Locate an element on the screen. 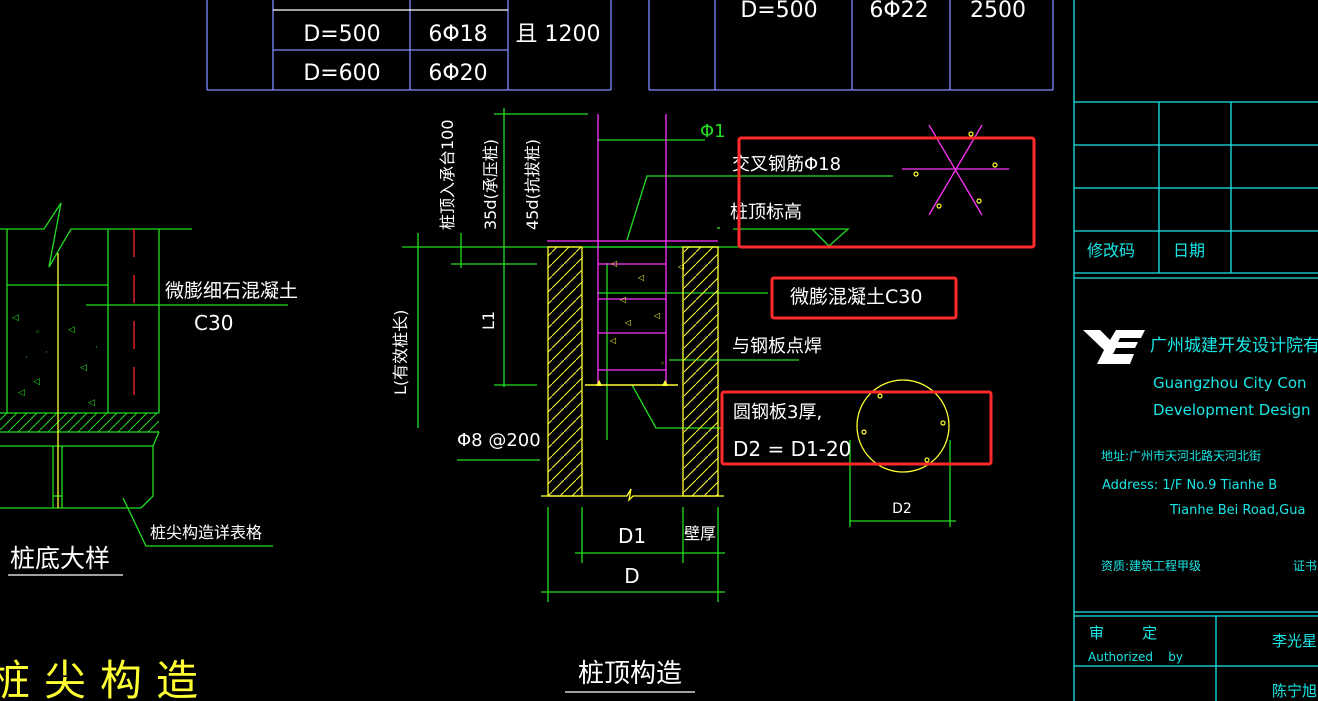 This screenshot has height=701, width=1318. date-label: 日期 is located at coordinates (1189, 250).